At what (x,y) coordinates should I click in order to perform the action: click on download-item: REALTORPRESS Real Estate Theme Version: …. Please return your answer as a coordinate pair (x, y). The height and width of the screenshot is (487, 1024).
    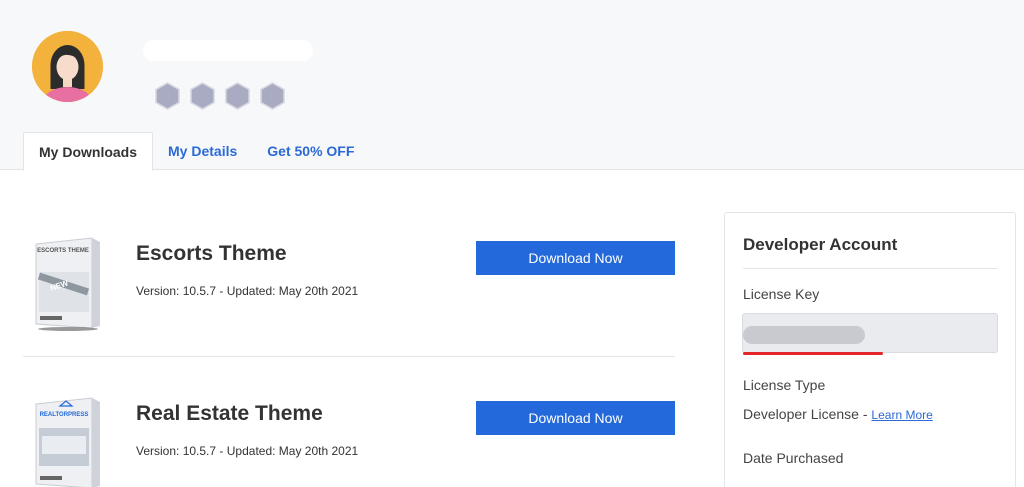
    Looking at the image, I should click on (349, 434).